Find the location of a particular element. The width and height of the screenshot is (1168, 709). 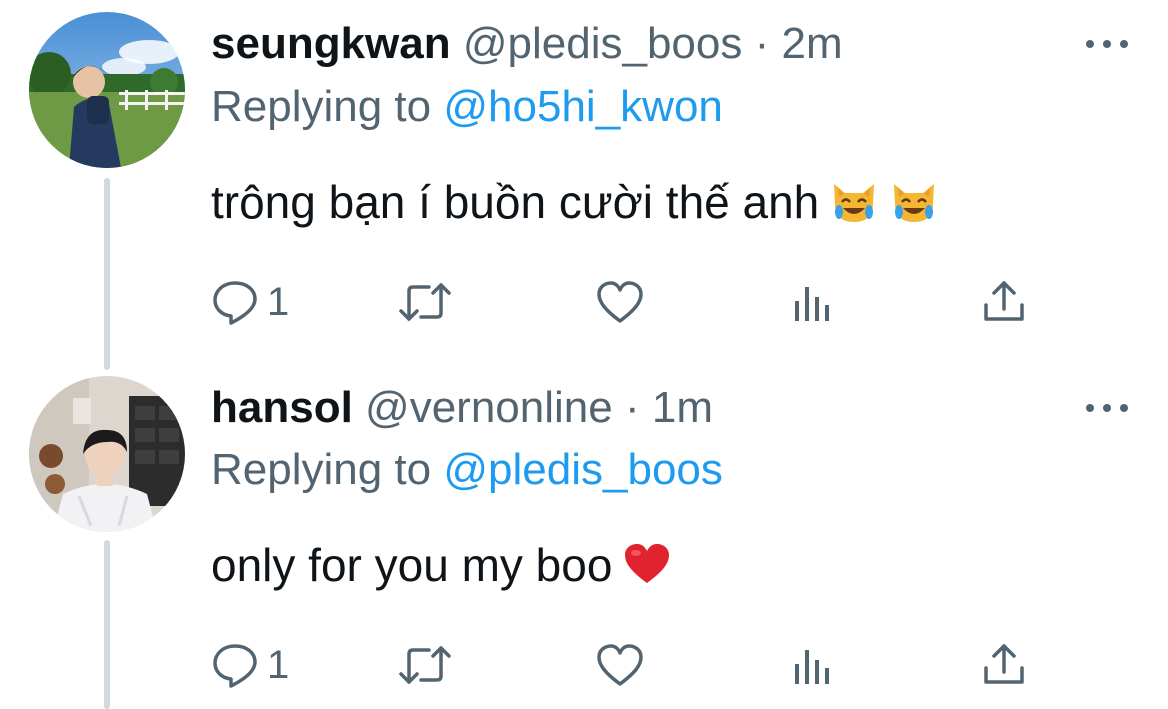

display-name: hansol is located at coordinates (282, 407).